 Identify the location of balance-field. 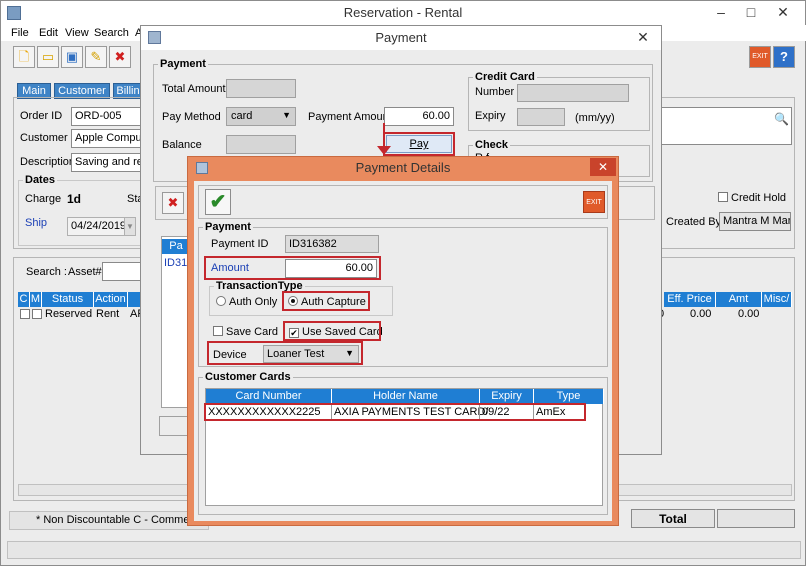
(261, 144).